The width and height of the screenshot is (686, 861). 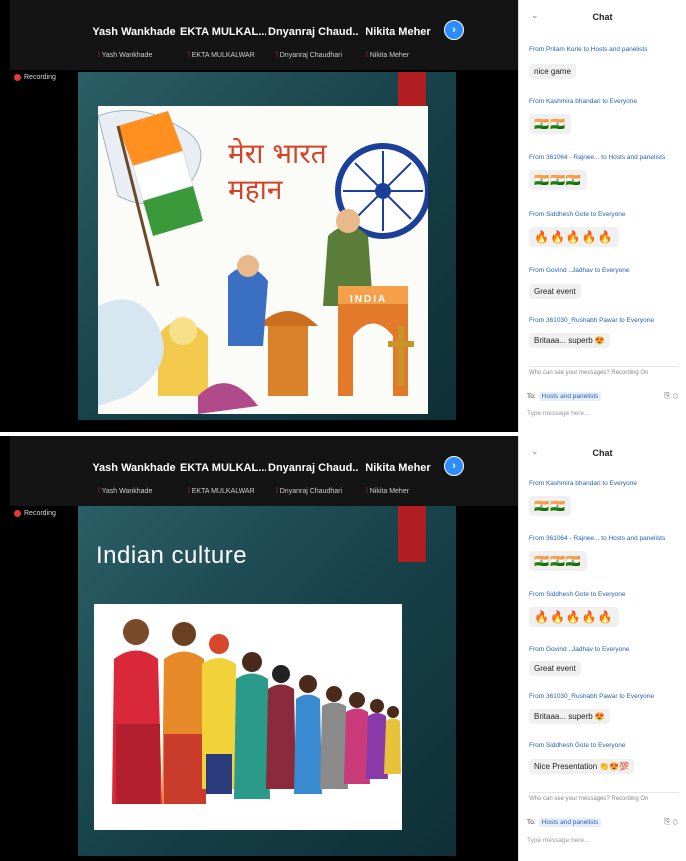 I want to click on message-text: Nice Presentation 👏😍💯, so click(x=582, y=766).